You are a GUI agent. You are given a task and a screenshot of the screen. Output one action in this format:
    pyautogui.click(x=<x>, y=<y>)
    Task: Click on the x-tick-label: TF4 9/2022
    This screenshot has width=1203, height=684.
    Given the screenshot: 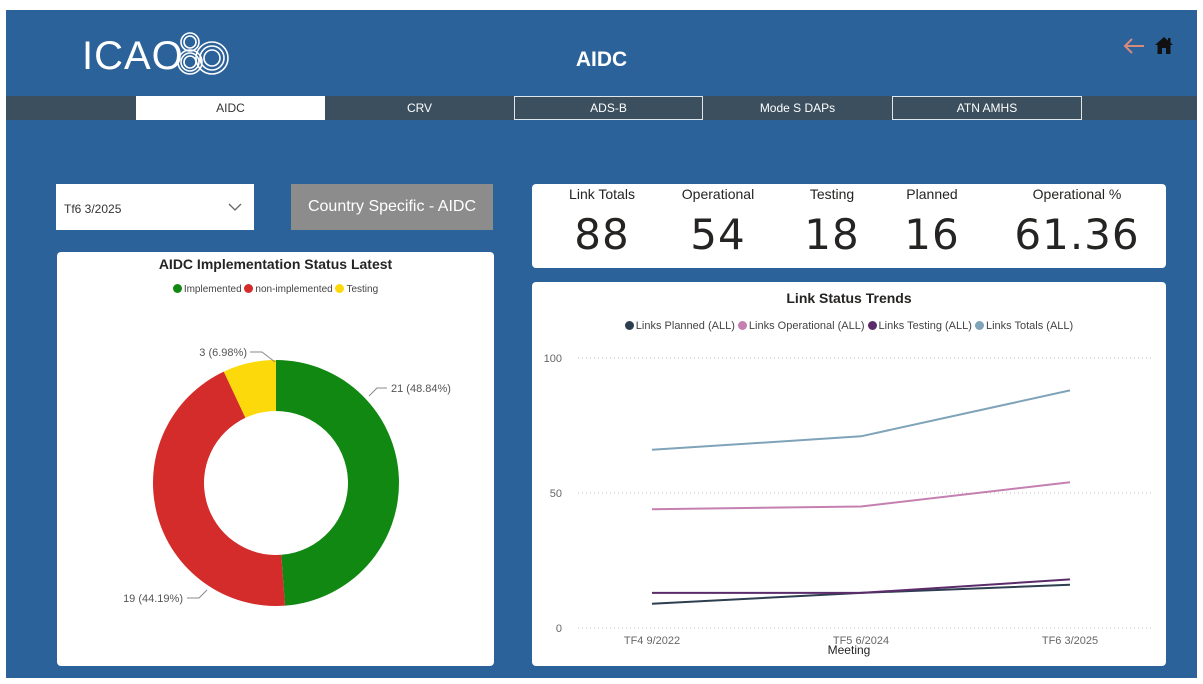 What is the action you would take?
    pyautogui.click(x=652, y=641)
    